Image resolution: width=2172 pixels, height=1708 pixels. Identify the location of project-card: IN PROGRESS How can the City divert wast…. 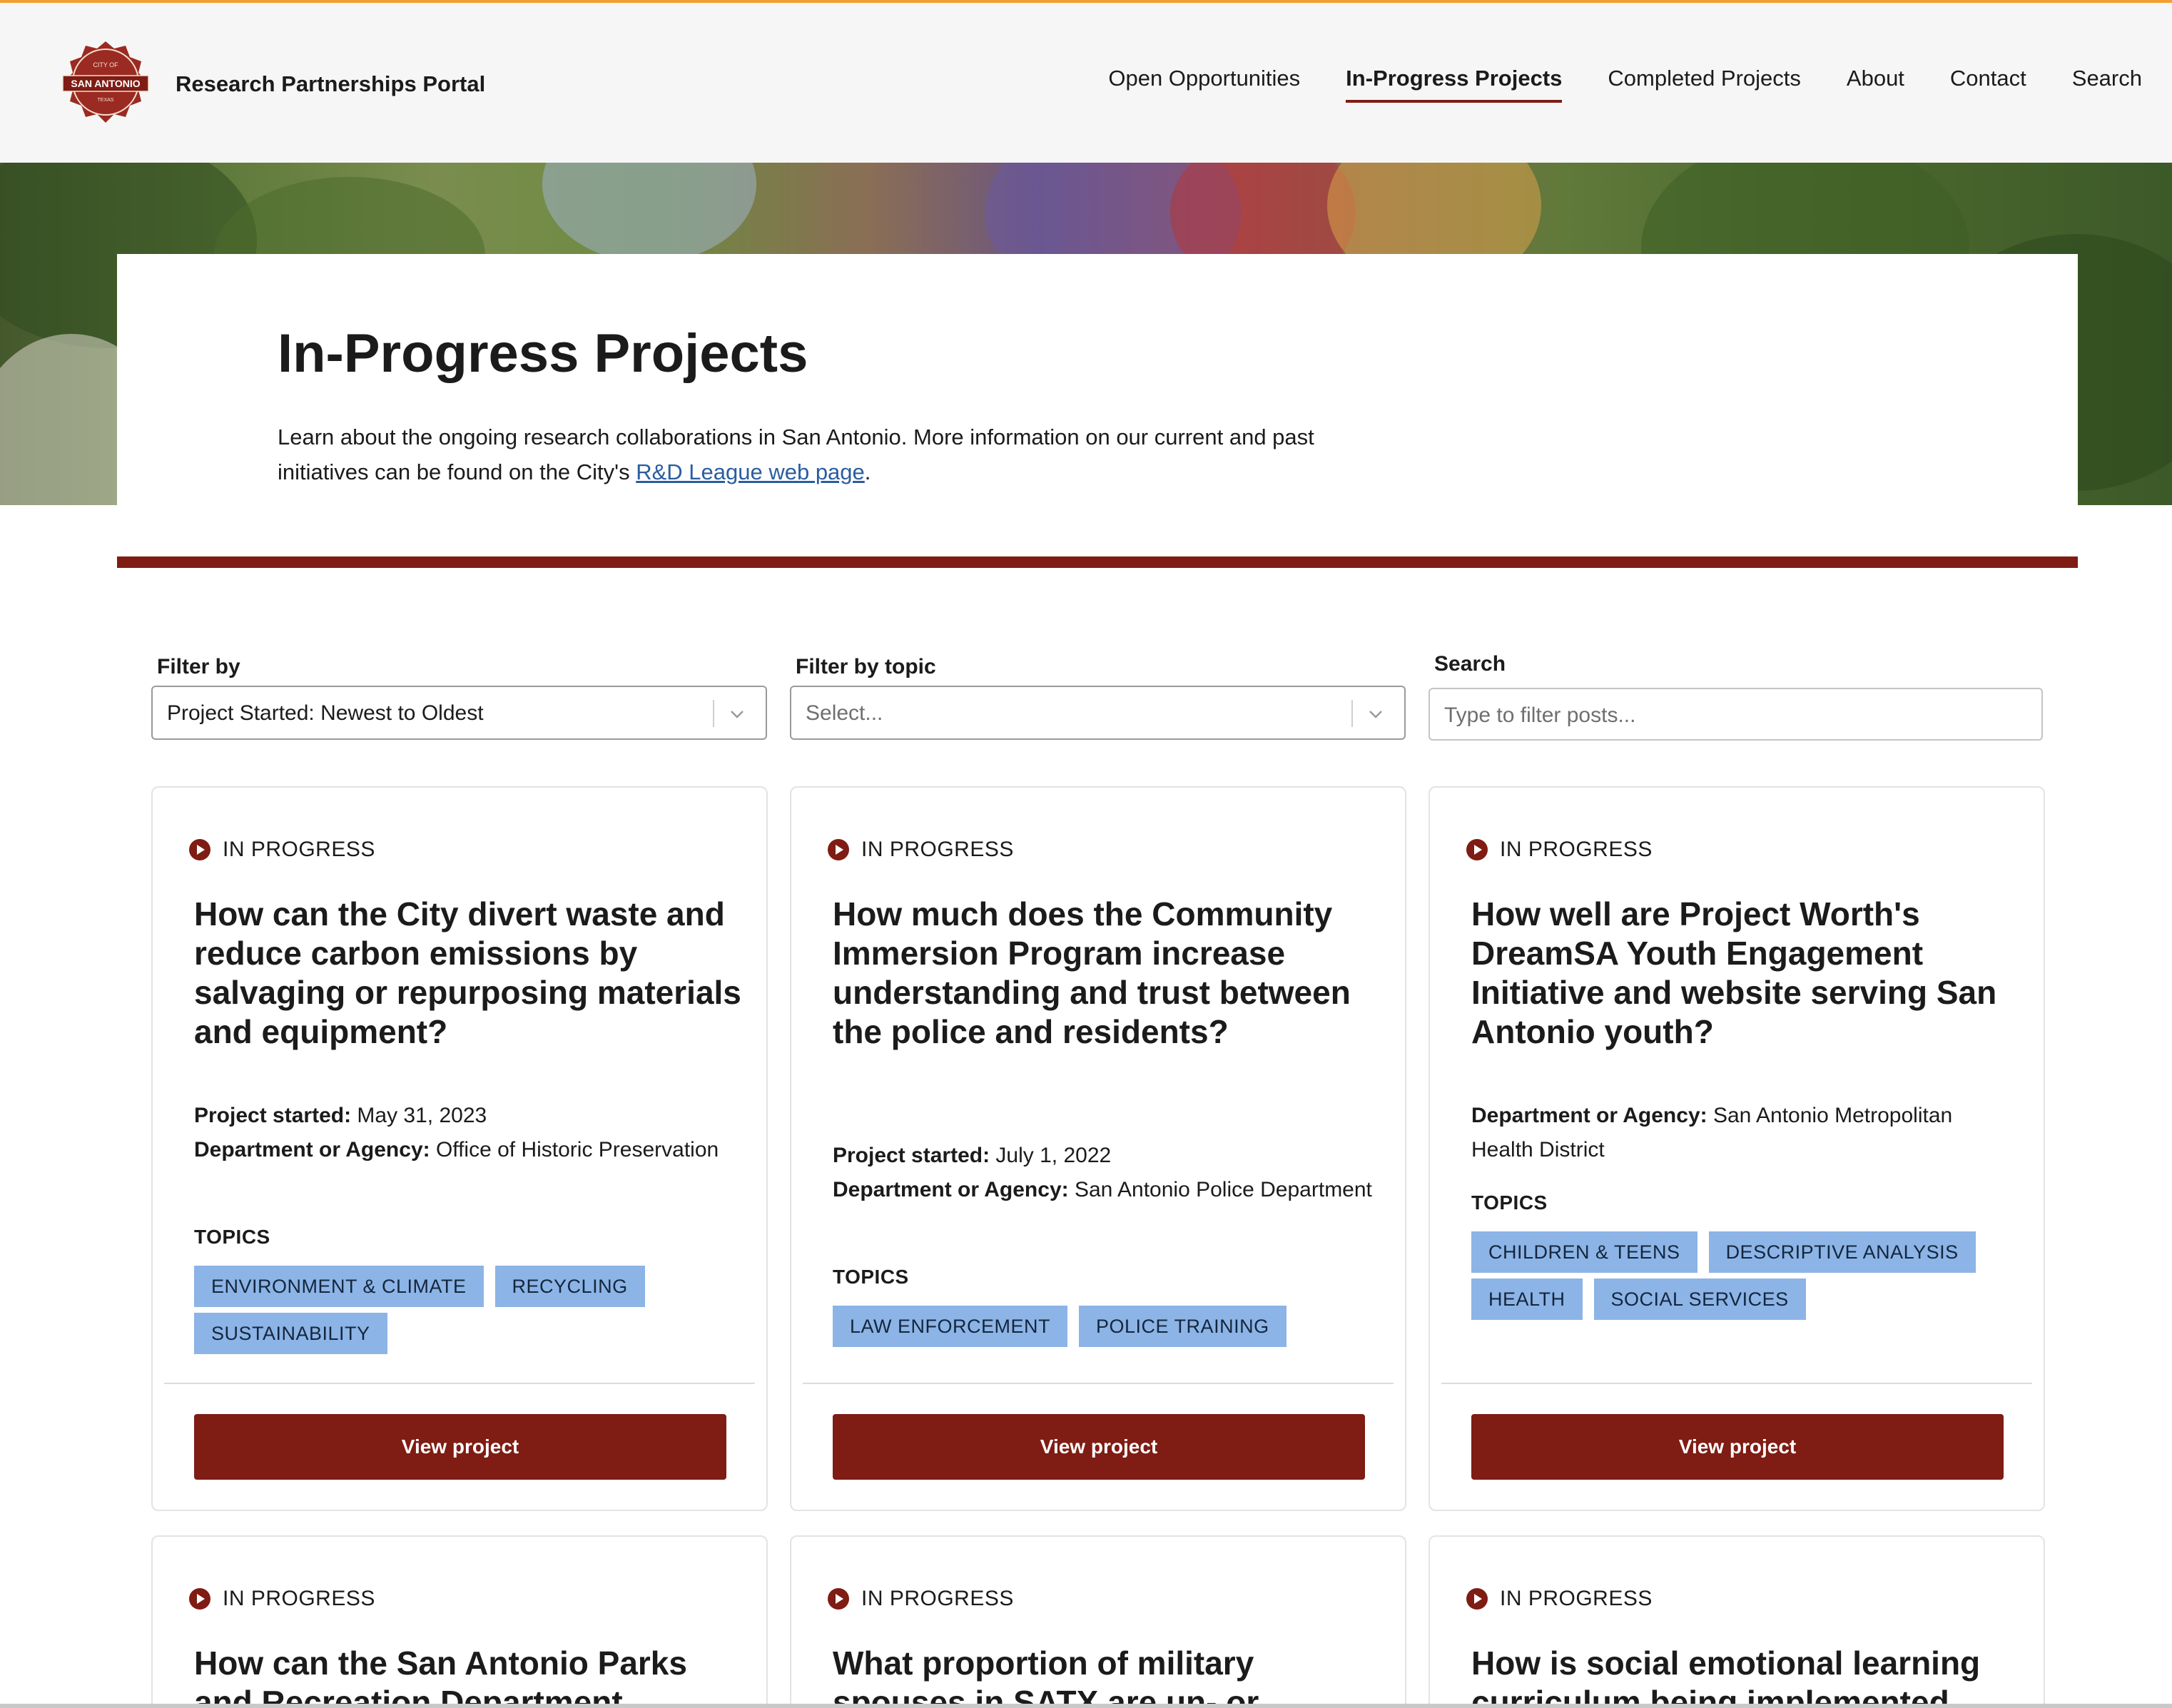
(459, 1148).